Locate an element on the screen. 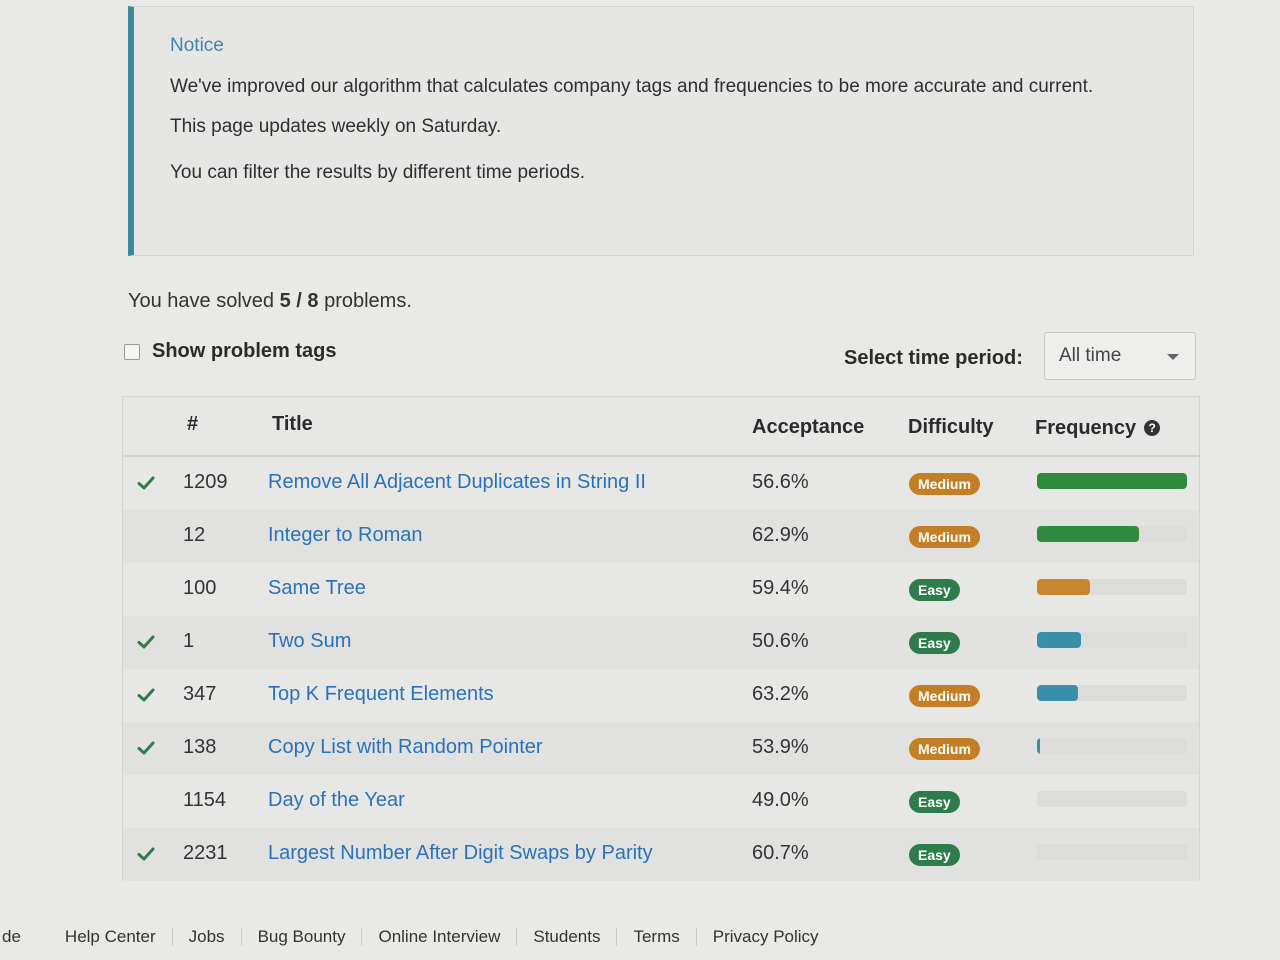 The width and height of the screenshot is (1280, 960). footer-link: Terms is located at coordinates (657, 937).